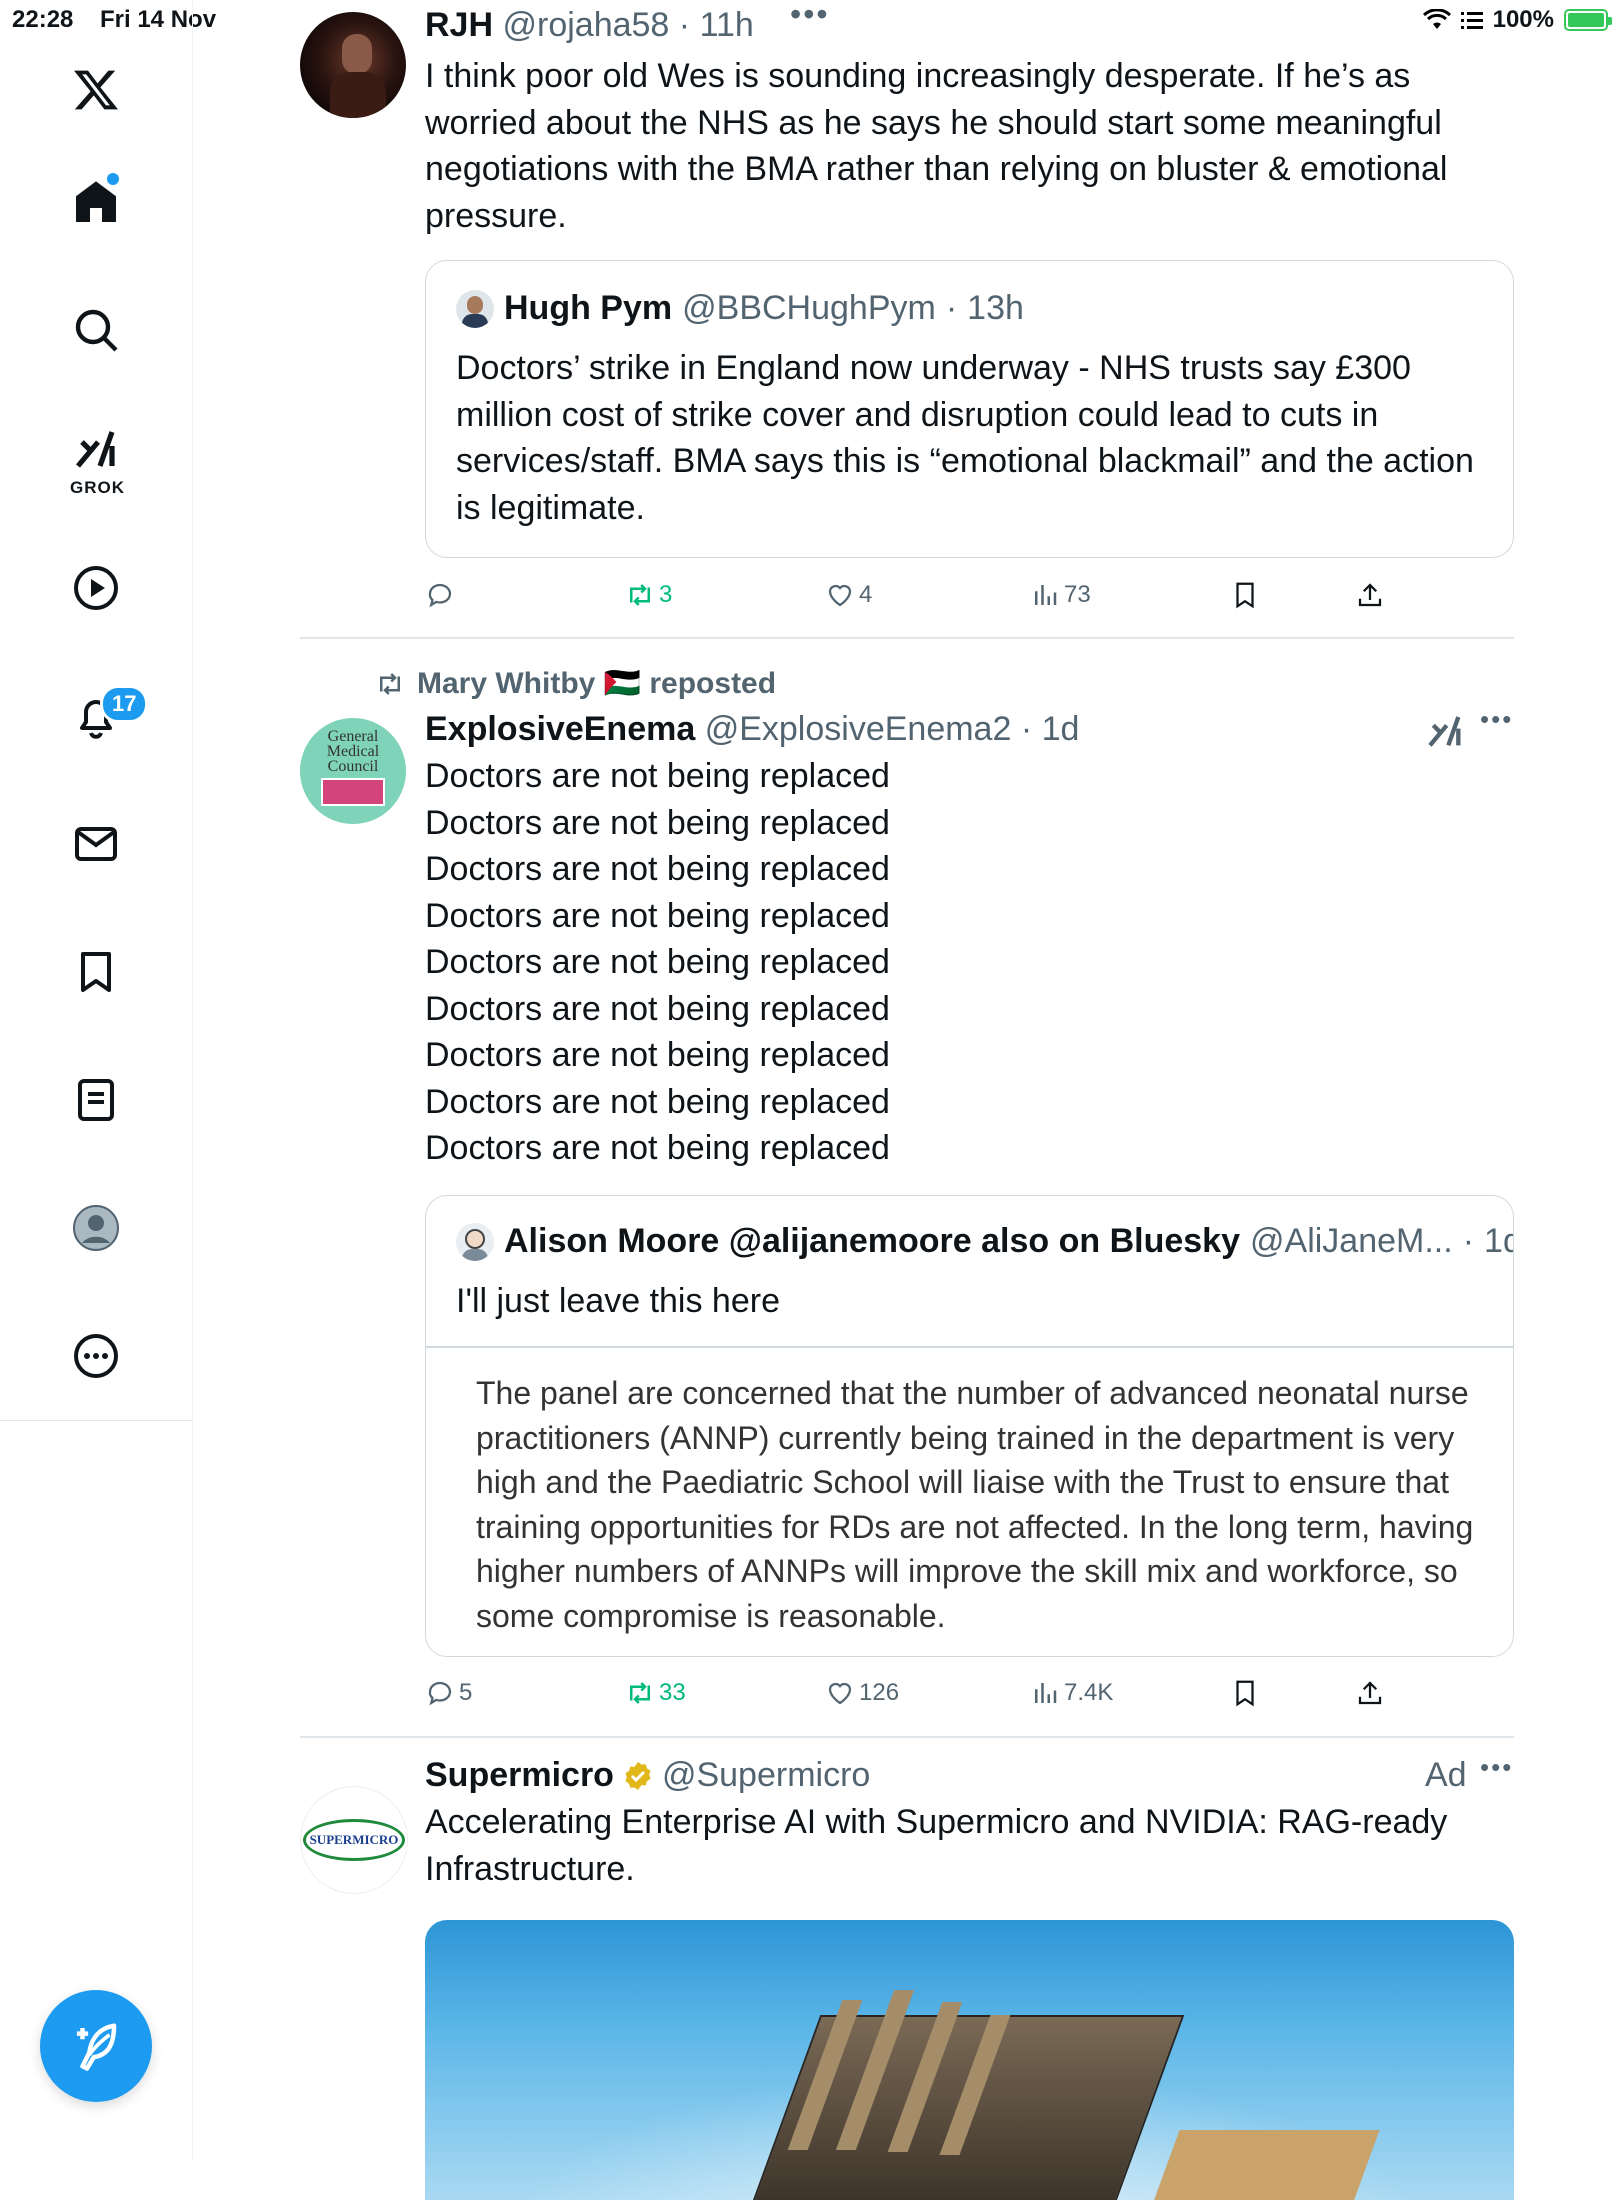  I want to click on video-icon, so click(96, 588).